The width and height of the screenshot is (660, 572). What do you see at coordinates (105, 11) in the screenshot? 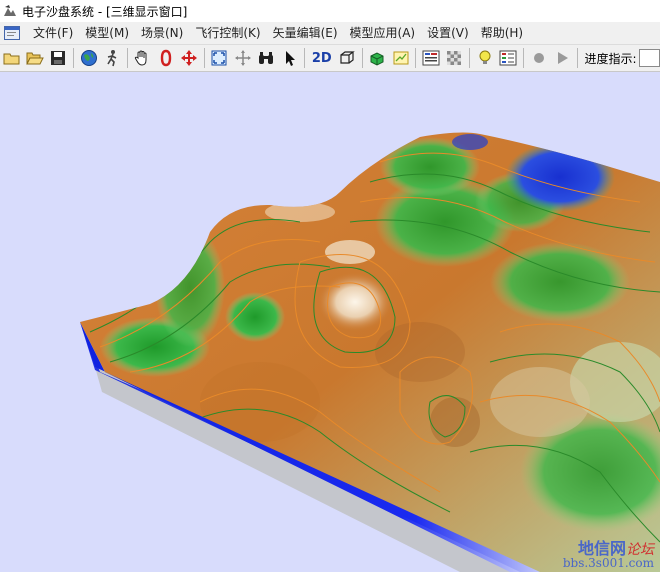
I see `window-title: 电子沙盘系统 - [三维显示窗口]` at bounding box center [105, 11].